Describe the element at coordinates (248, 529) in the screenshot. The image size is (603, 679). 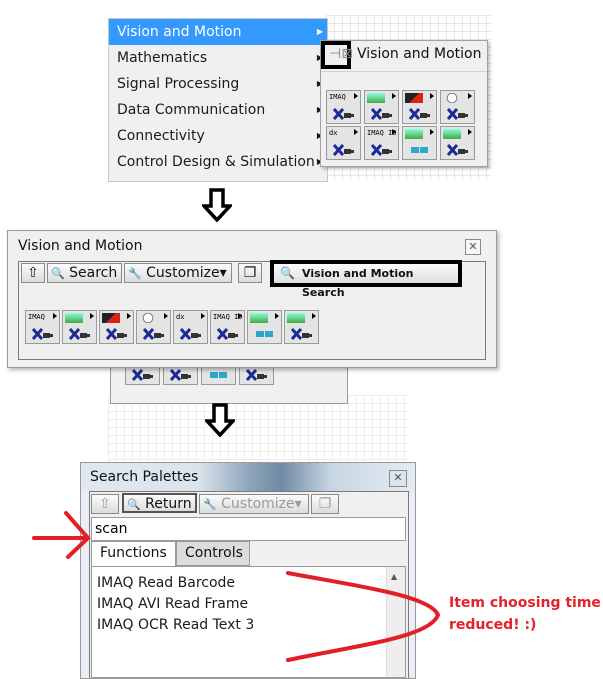
I see `search-input: scan` at that location.